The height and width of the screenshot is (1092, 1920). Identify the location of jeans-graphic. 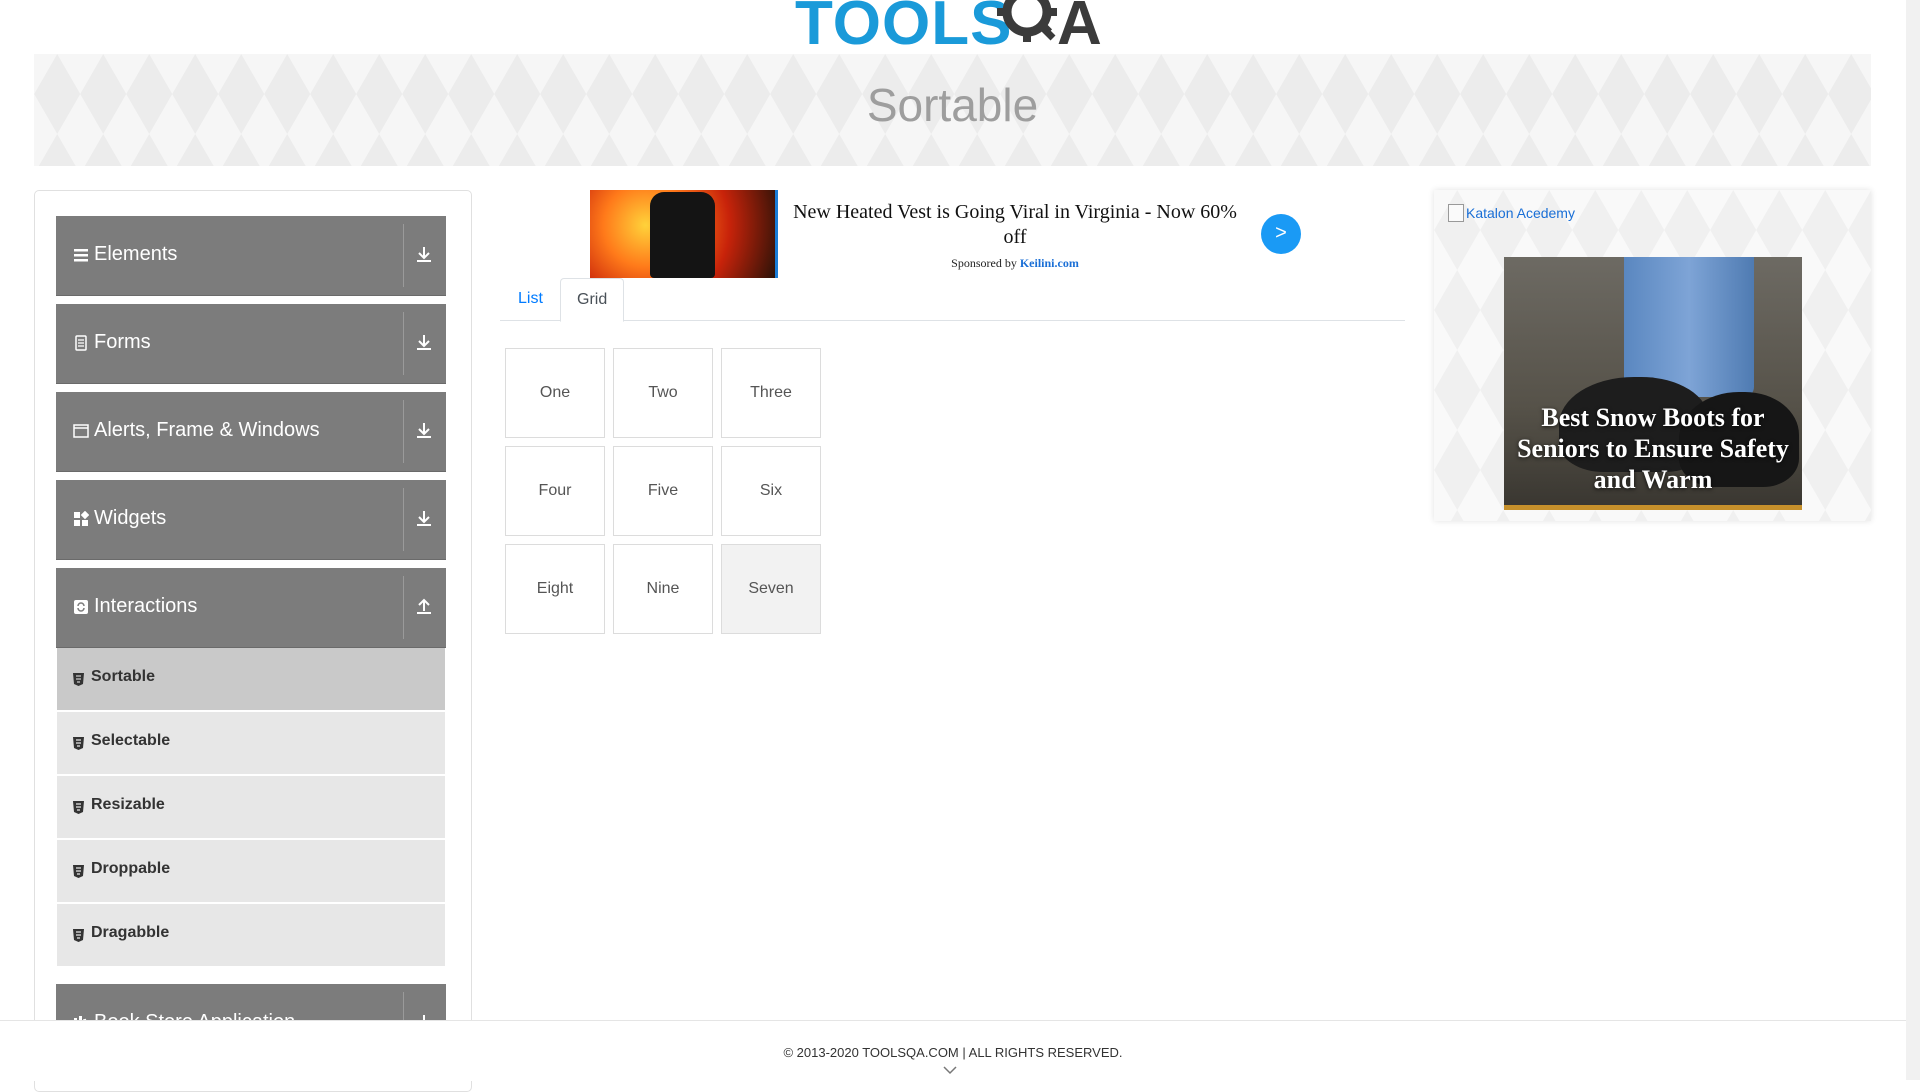
(1689, 327).